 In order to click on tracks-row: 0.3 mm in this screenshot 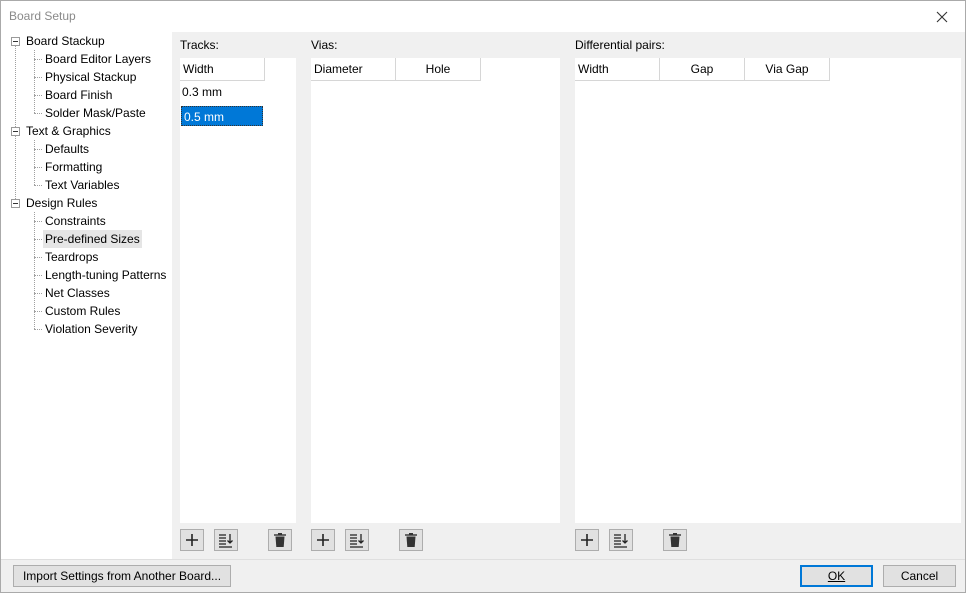, I will do `click(222, 92)`.